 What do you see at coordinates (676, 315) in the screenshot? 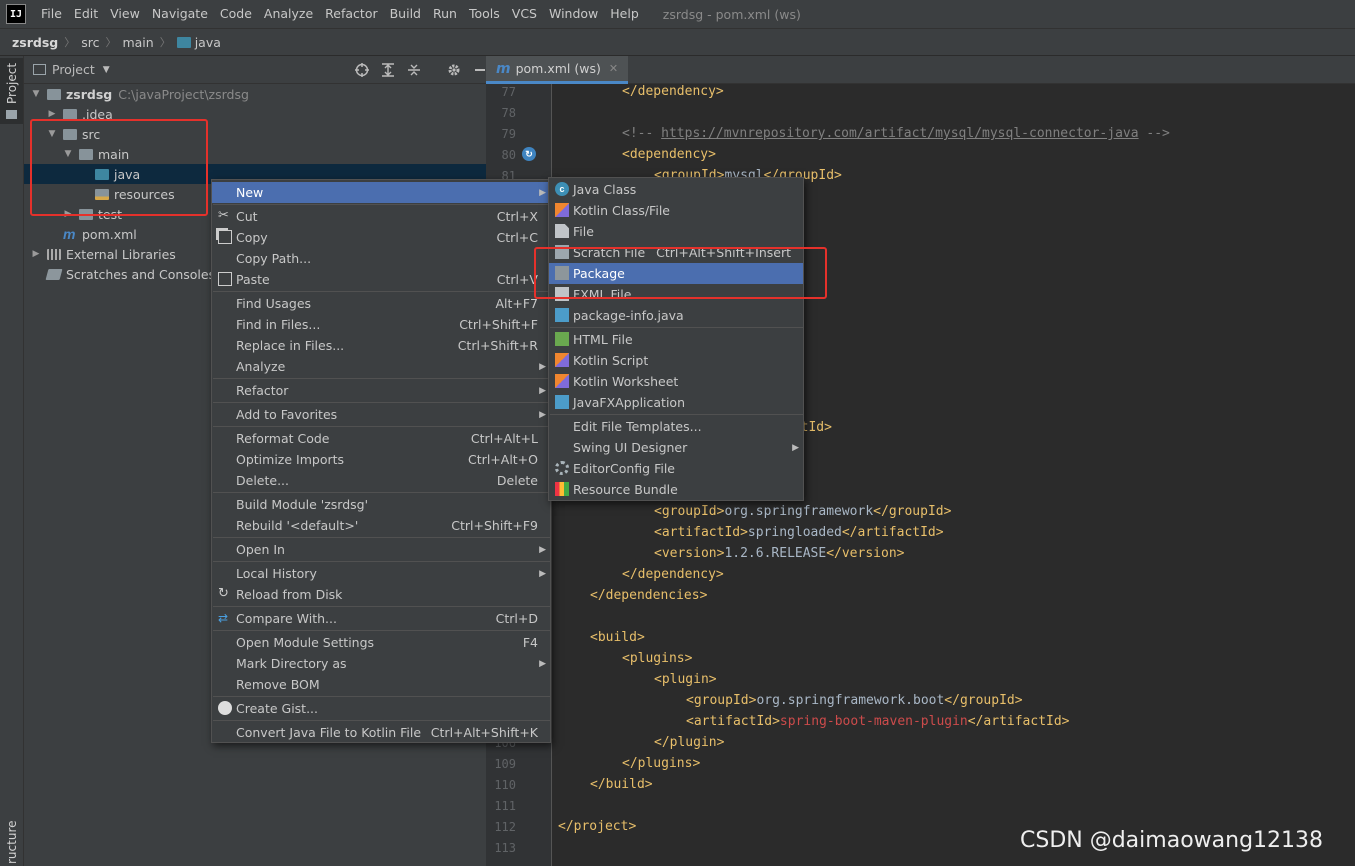
I see `new-menu-item-package-info-java: package-info.java` at bounding box center [676, 315].